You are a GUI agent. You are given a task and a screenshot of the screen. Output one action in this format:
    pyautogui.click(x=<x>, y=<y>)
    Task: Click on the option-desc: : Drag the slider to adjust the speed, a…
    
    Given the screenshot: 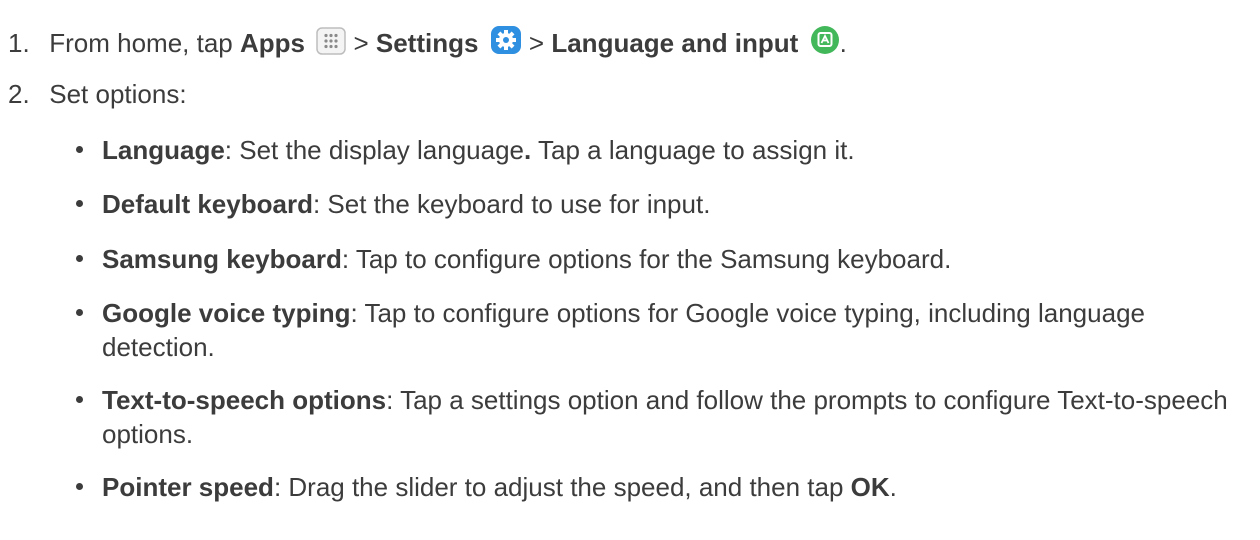 What is the action you would take?
    pyautogui.click(x=562, y=487)
    